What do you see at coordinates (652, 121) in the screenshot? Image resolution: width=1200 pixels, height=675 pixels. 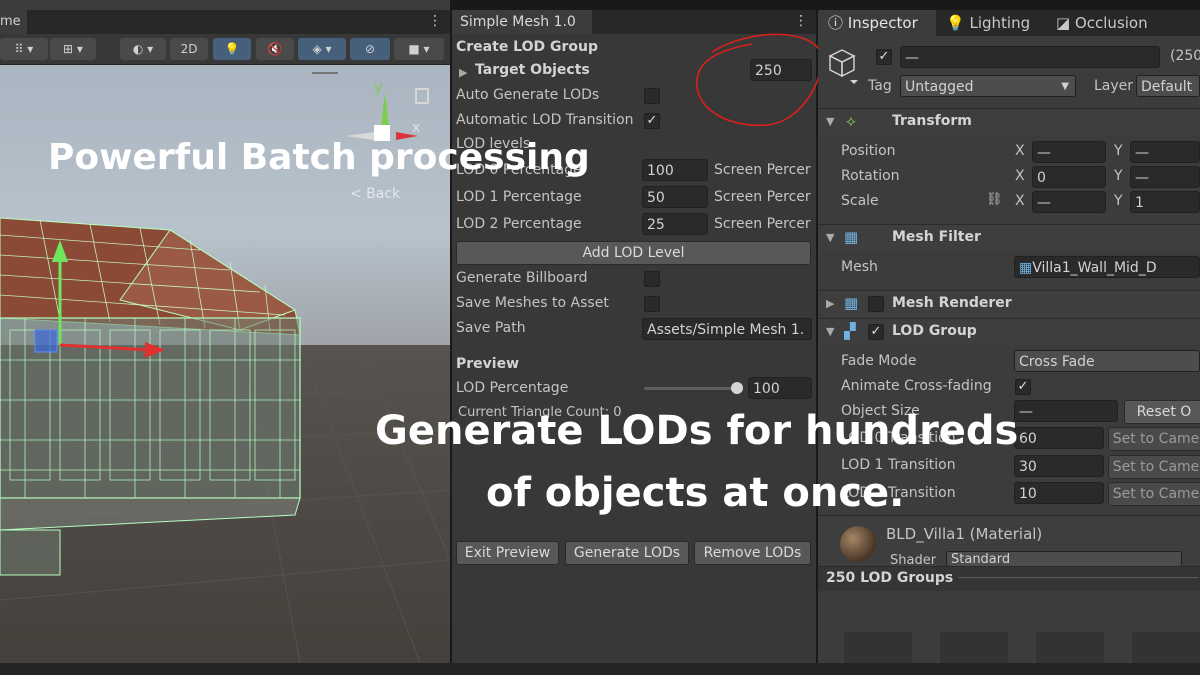 I see `auto-transition-checkbox: ✓` at bounding box center [652, 121].